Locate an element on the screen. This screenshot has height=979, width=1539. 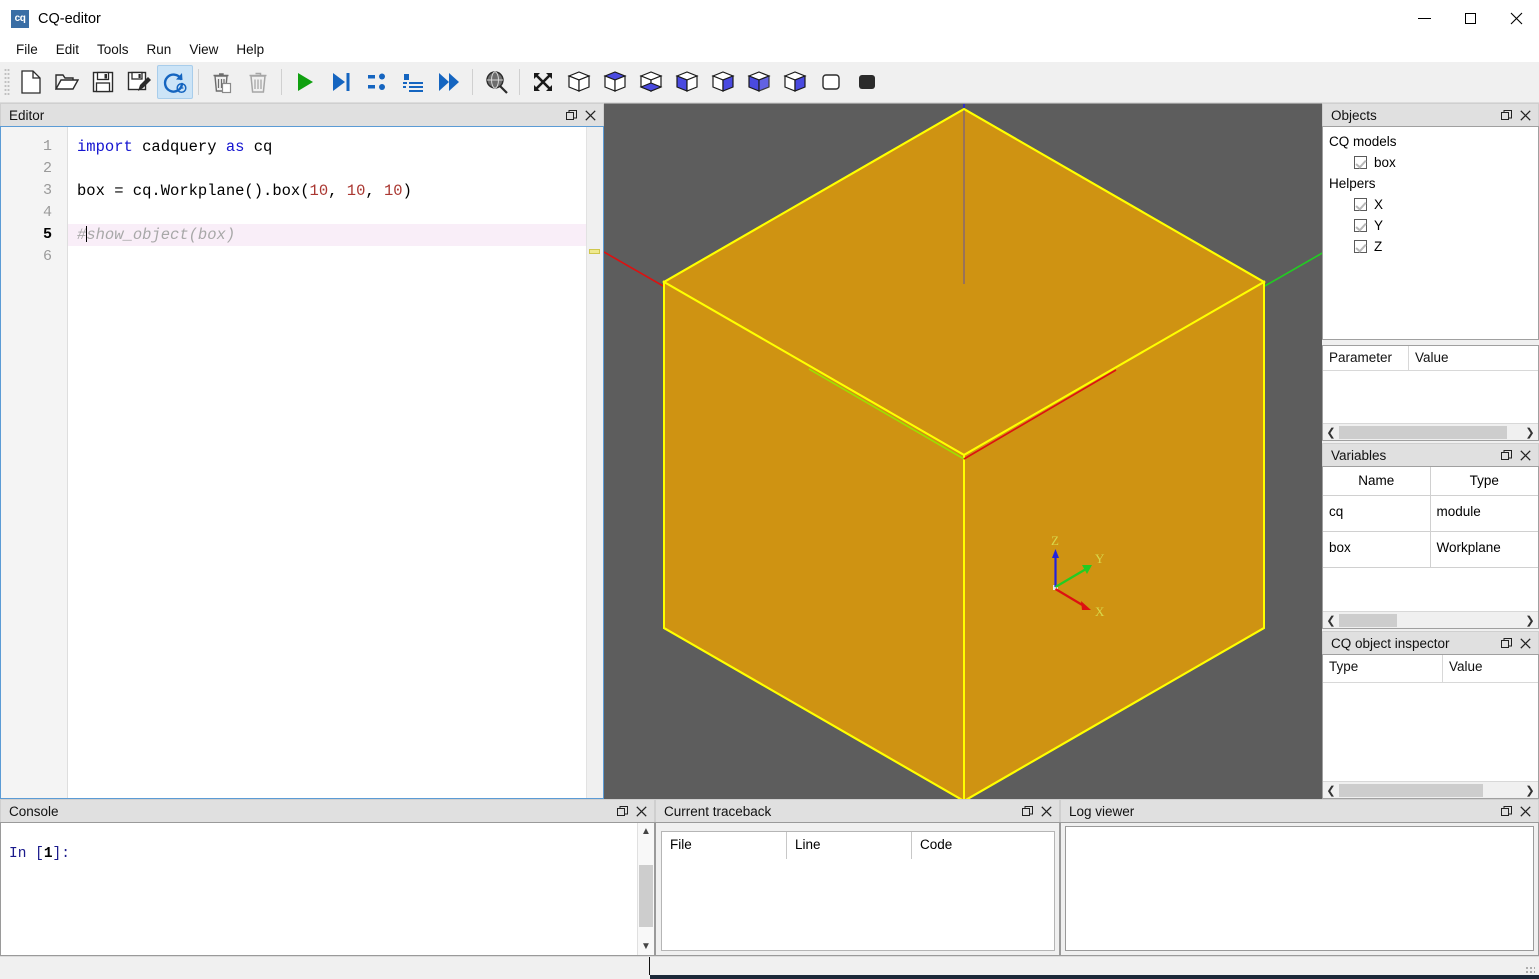
menu-tools: Tools is located at coordinates (113, 49).